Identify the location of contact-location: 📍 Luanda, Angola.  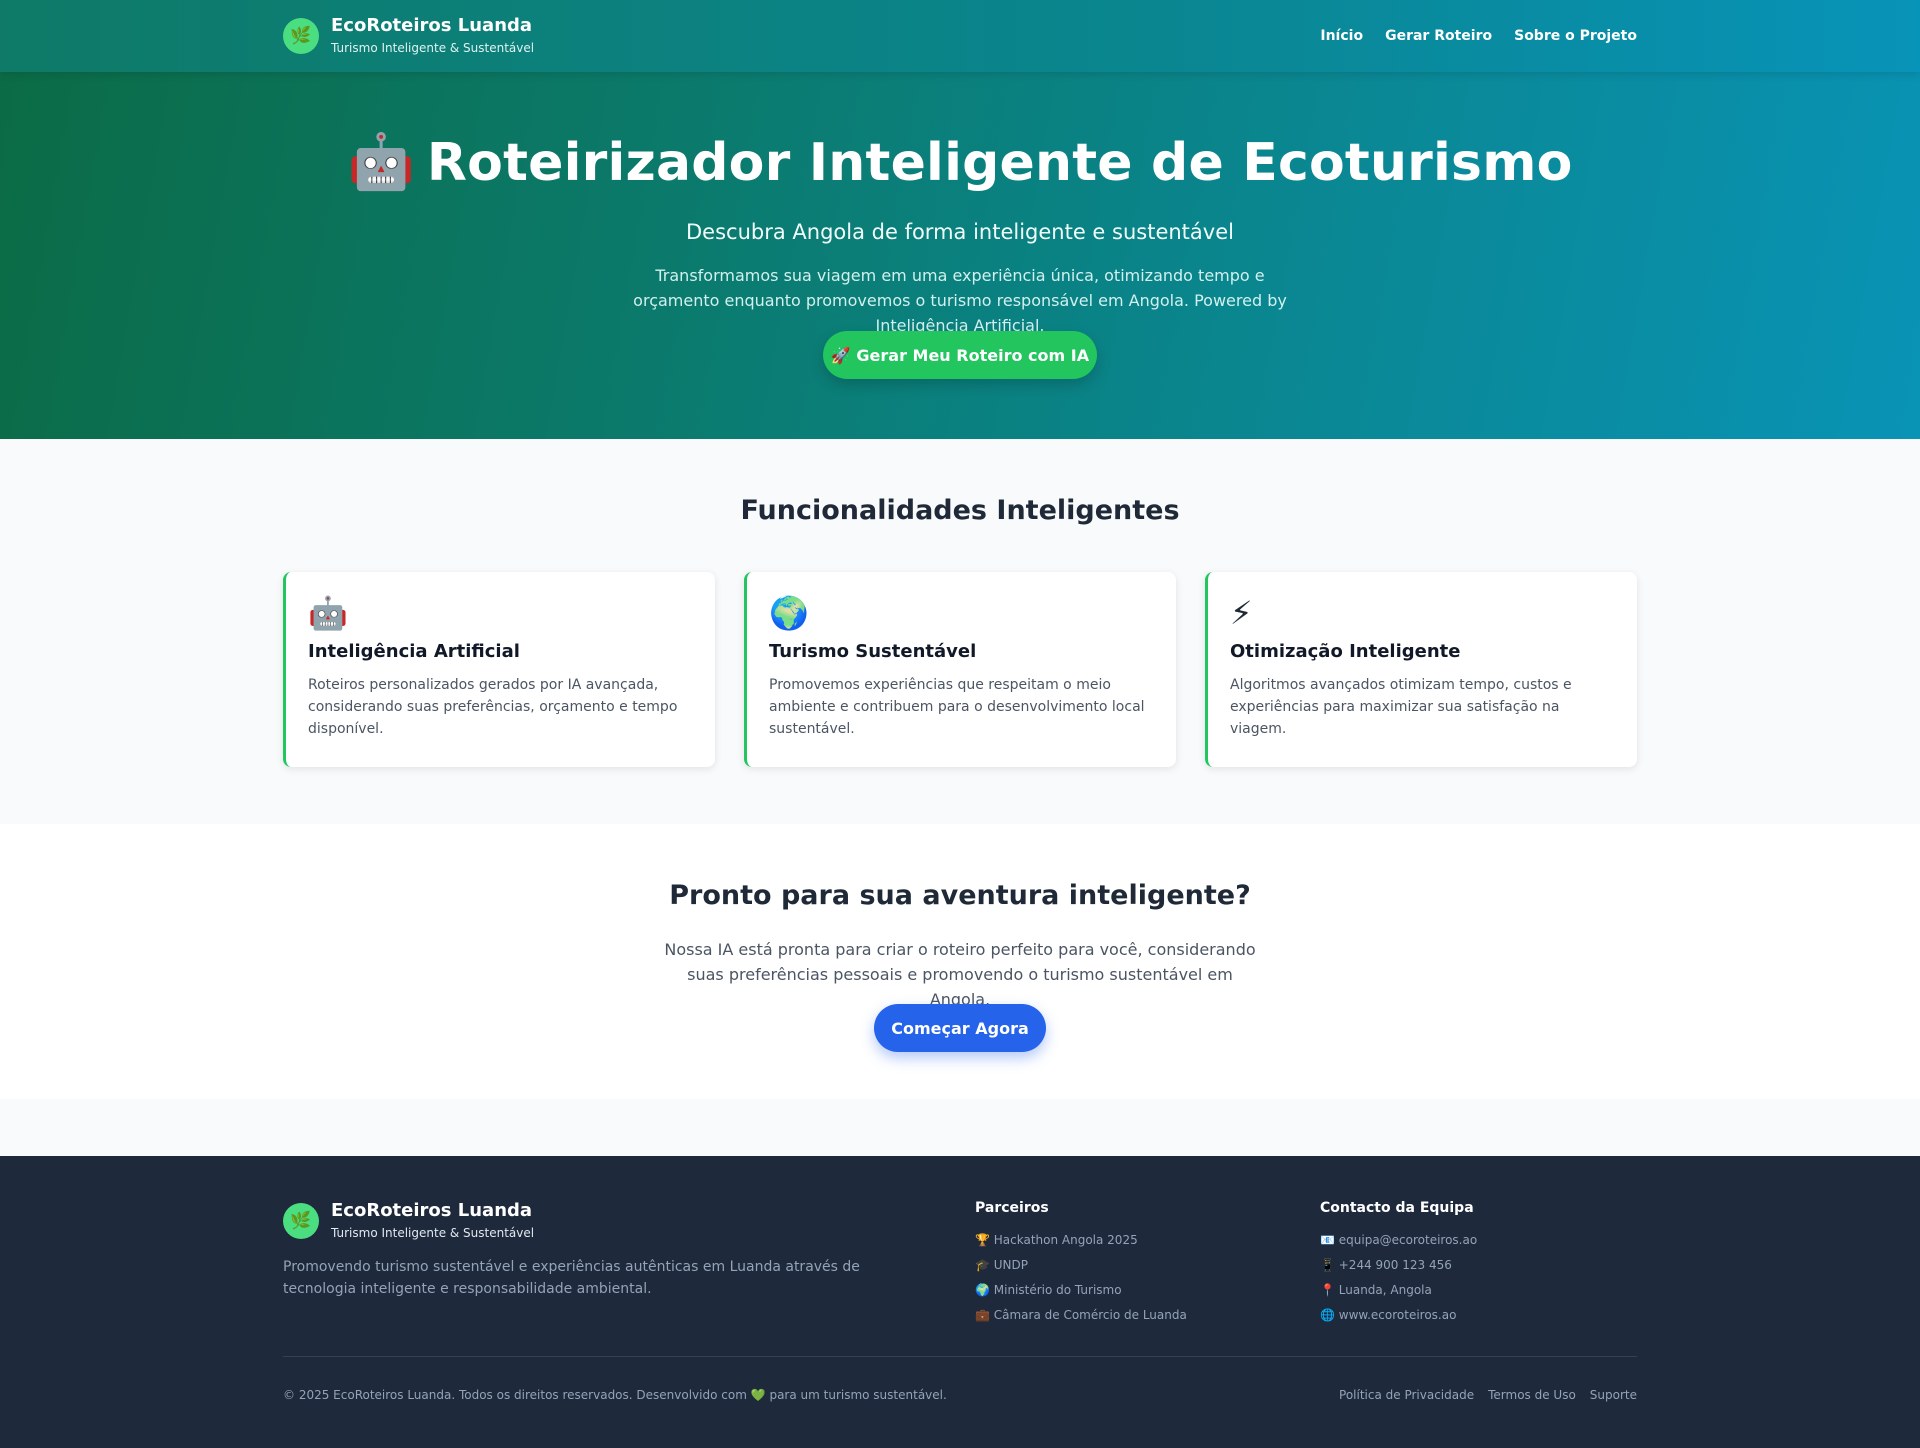
(1376, 1290).